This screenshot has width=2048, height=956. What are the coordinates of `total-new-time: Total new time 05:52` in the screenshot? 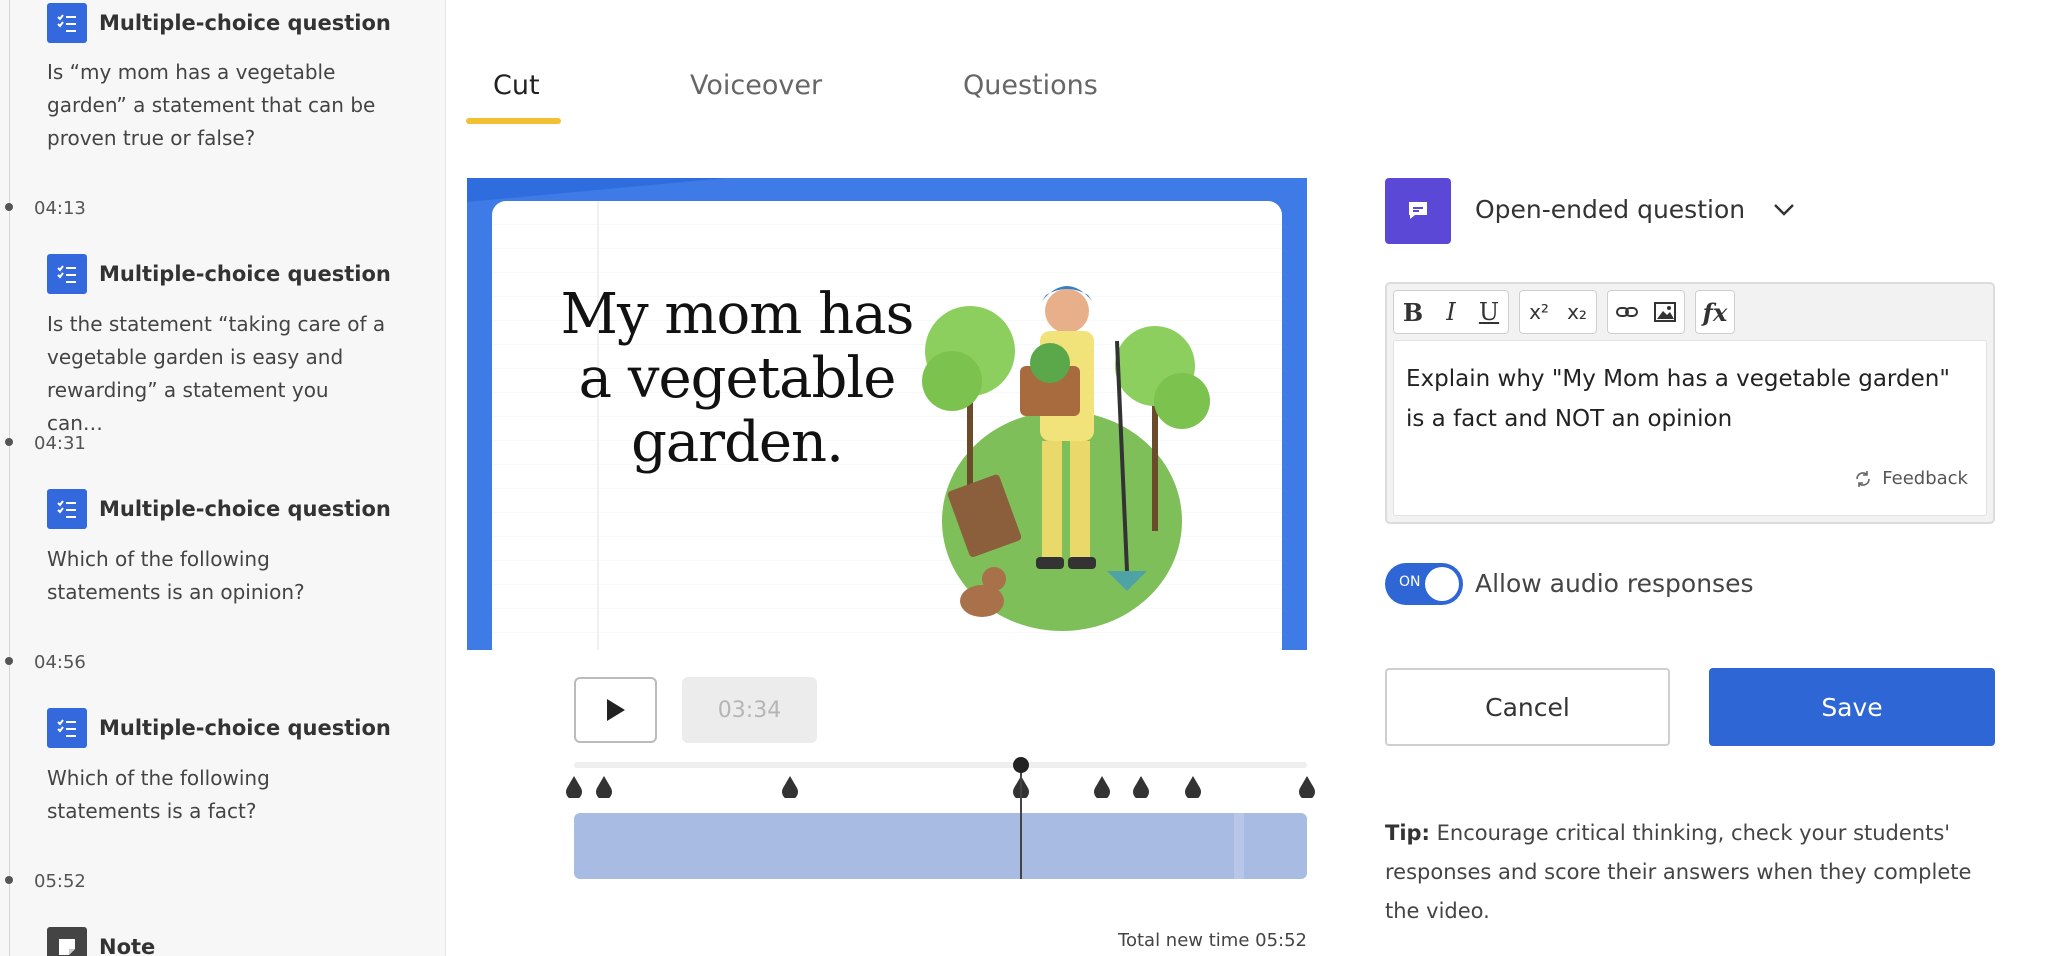 It's located at (1212, 940).